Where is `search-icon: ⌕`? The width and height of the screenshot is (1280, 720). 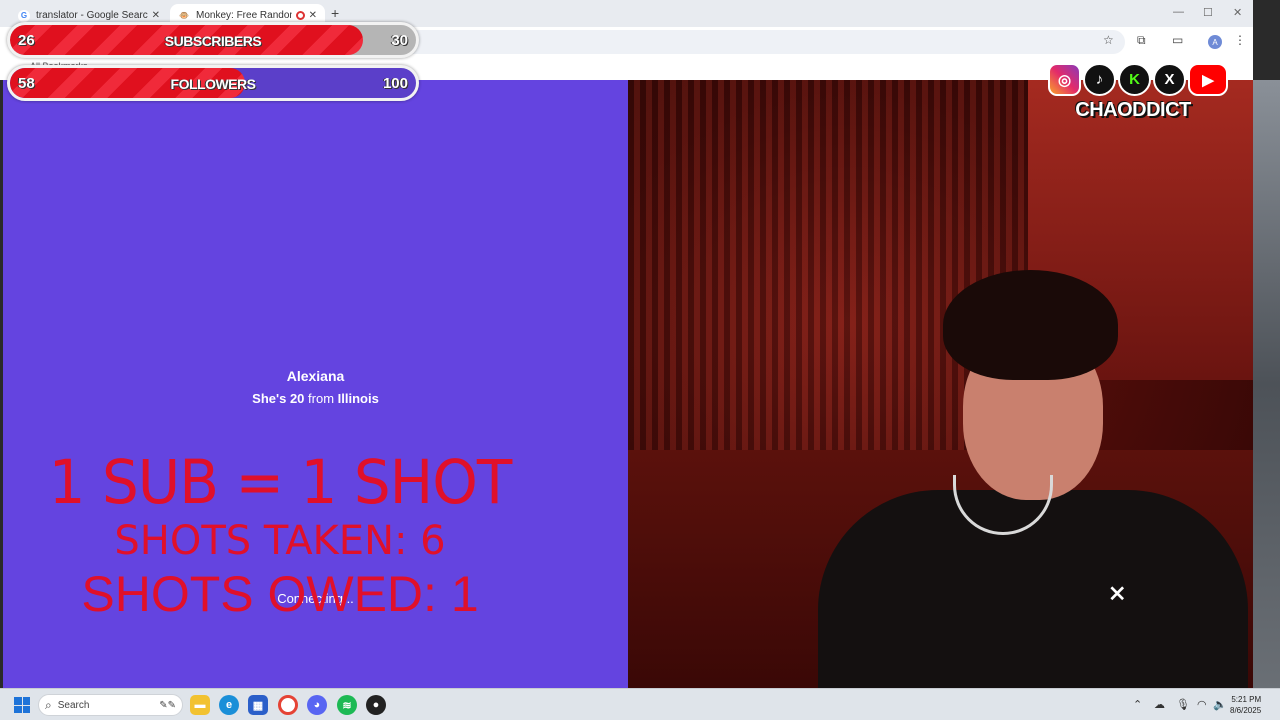
search-icon: ⌕ is located at coordinates (48, 704).